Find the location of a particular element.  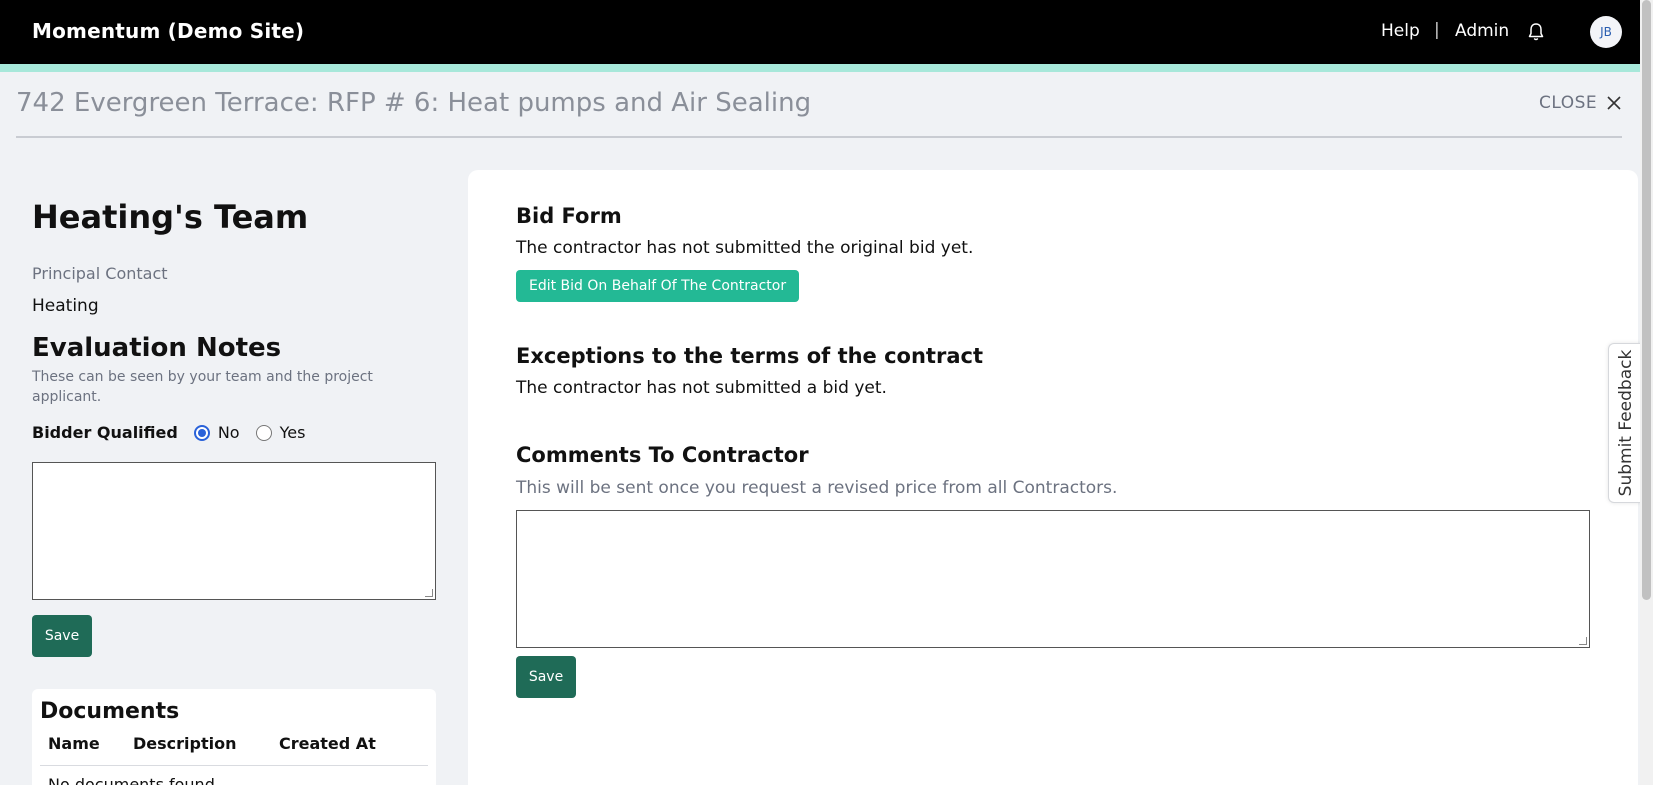

comments-heading: Comments To Contractor is located at coordinates (662, 455).